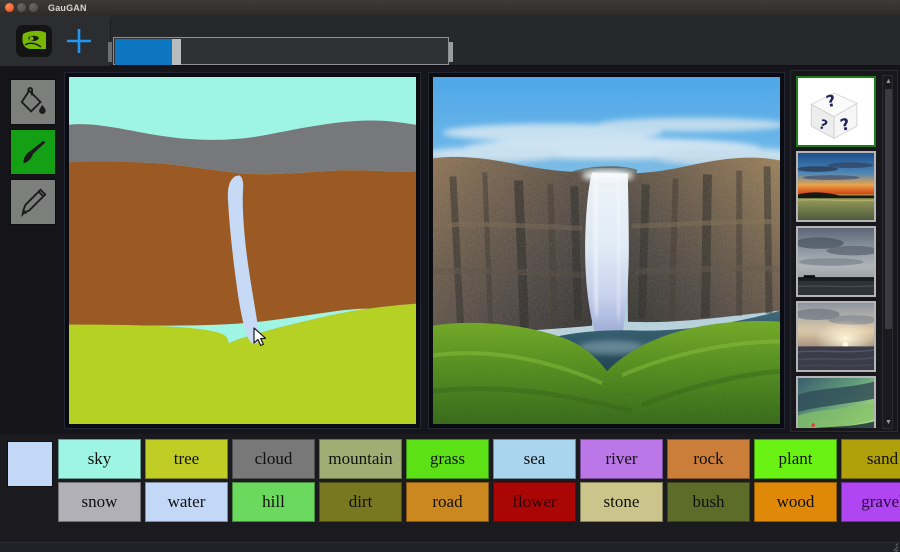 This screenshot has width=900, height=552. What do you see at coordinates (273, 502) in the screenshot?
I see `label-button-hill: hill` at bounding box center [273, 502].